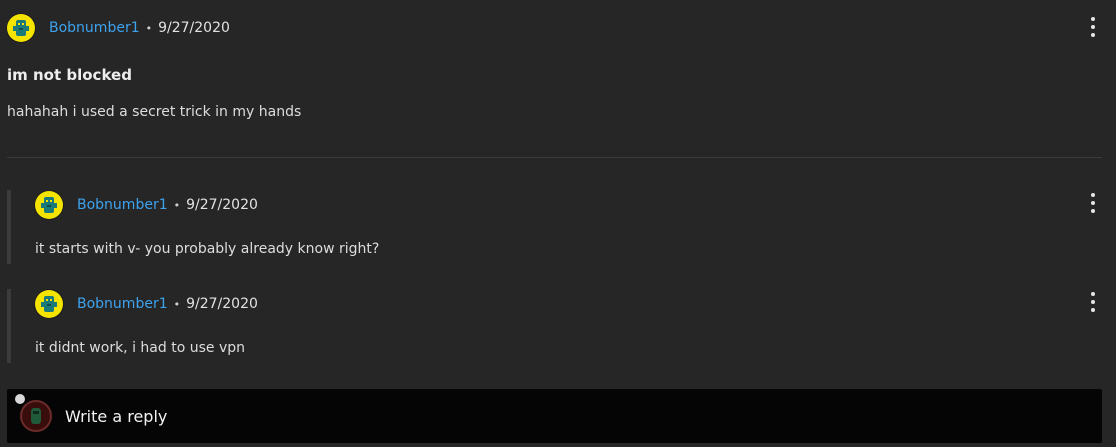  I want to click on reply-body: it didnt work, i had to use vpn, so click(140, 348).